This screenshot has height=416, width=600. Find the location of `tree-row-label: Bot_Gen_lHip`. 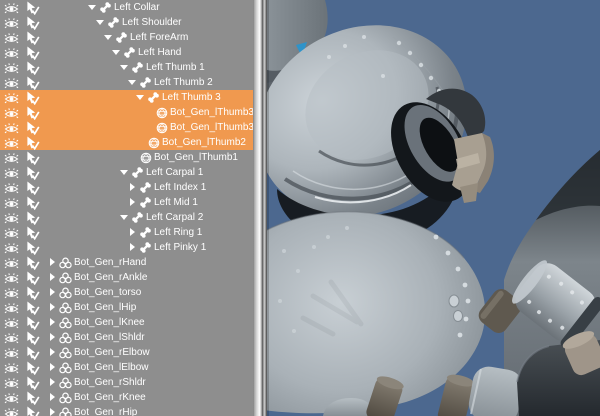

tree-row-label: Bot_Gen_lHip is located at coordinates (105, 307).